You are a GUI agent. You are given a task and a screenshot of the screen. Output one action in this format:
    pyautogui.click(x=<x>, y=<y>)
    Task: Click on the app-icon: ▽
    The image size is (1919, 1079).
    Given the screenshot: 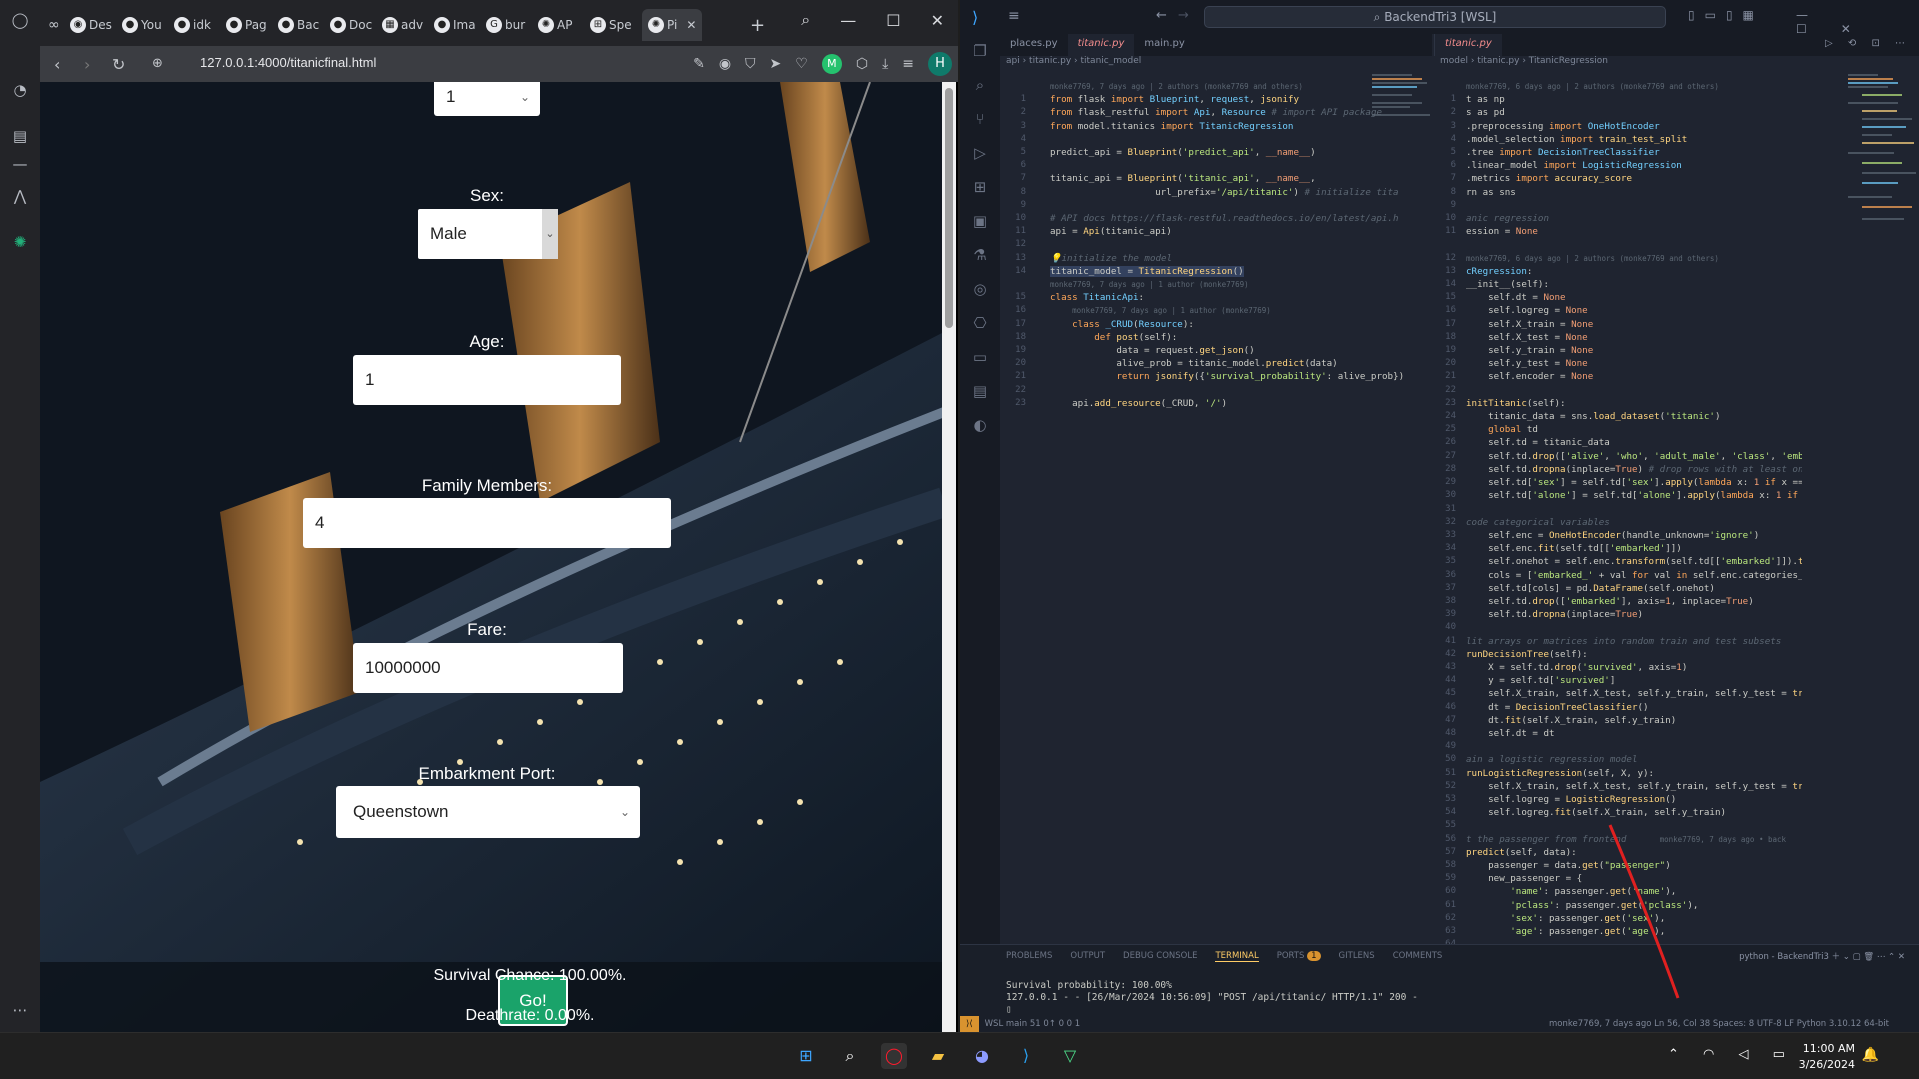 What is the action you would take?
    pyautogui.click(x=1070, y=1056)
    